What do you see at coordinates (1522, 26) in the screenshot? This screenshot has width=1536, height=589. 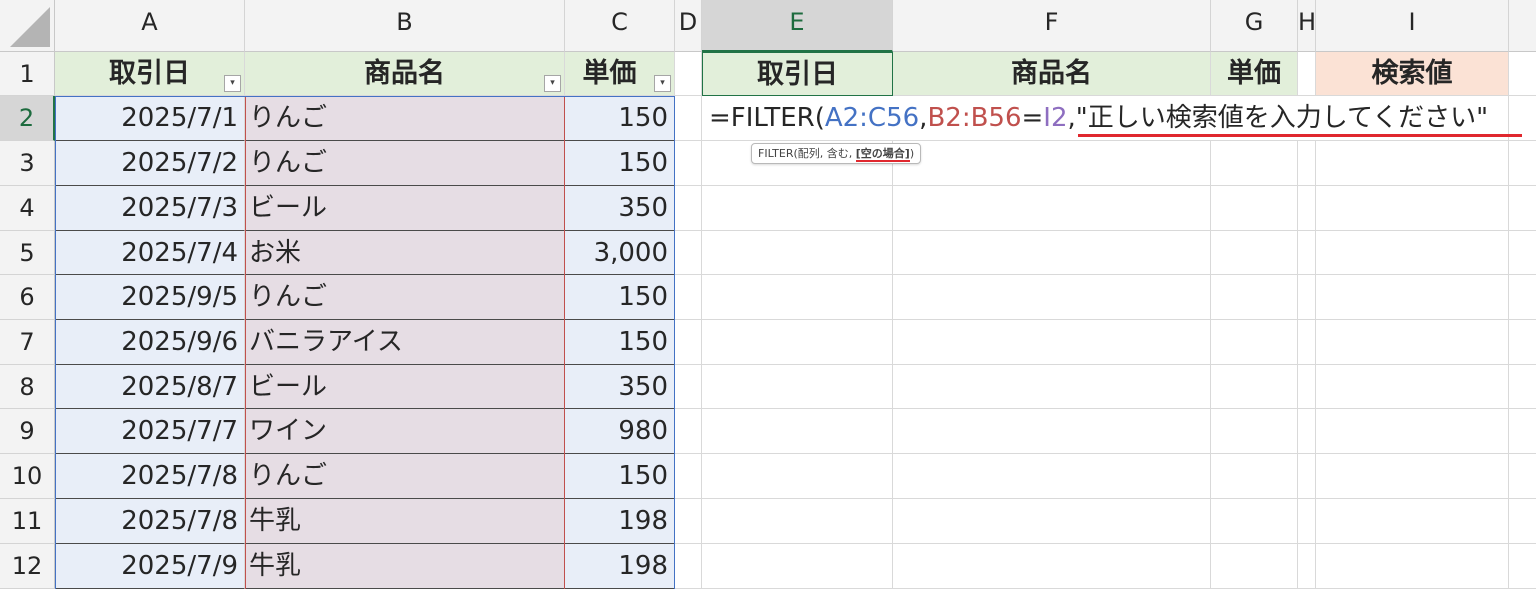 I see `column-header-j` at bounding box center [1522, 26].